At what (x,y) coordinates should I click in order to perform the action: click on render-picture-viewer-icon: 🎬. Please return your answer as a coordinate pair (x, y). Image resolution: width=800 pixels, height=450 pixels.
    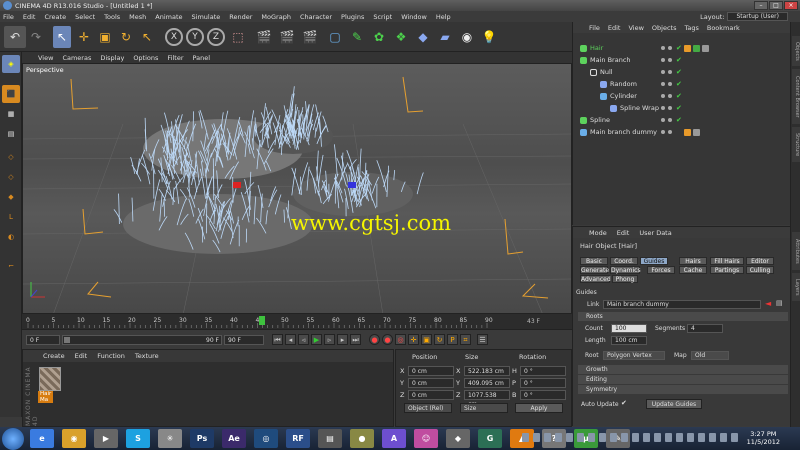
    Looking at the image, I should click on (287, 37).